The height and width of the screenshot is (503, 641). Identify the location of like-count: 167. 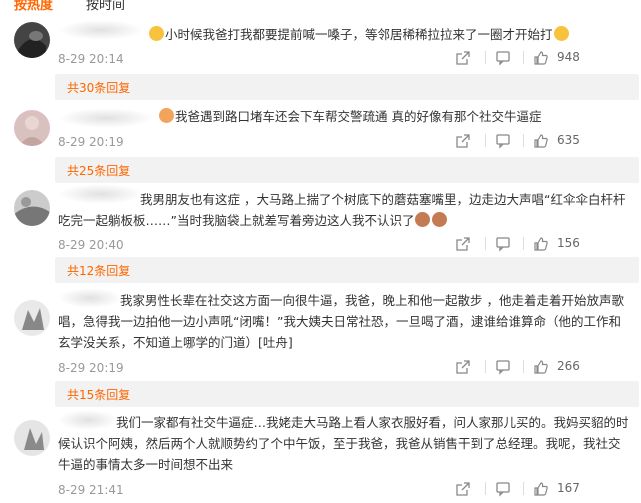
(568, 488).